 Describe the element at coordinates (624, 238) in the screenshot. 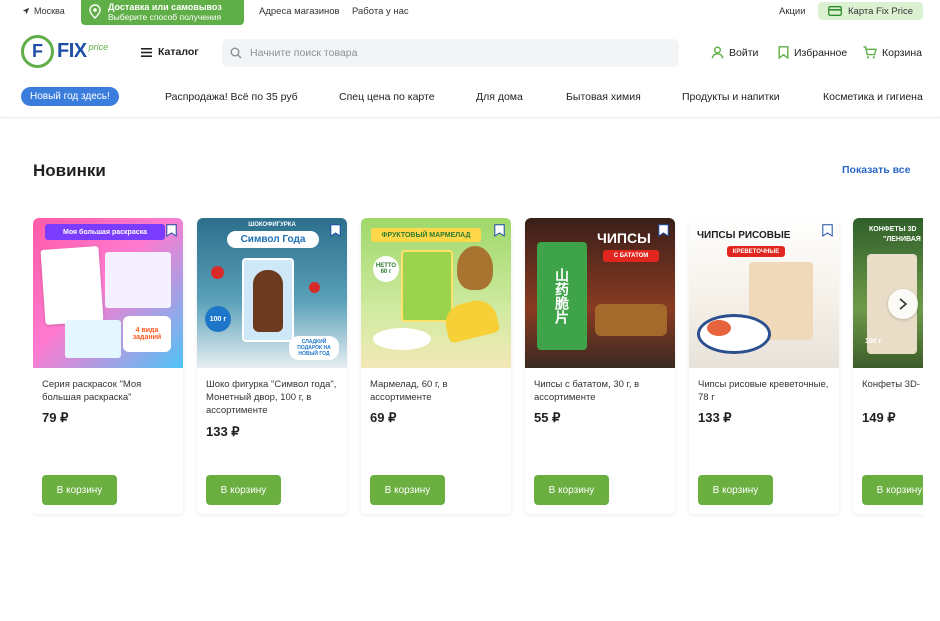

I see `image-banner: ЧИПСЫ` at that location.